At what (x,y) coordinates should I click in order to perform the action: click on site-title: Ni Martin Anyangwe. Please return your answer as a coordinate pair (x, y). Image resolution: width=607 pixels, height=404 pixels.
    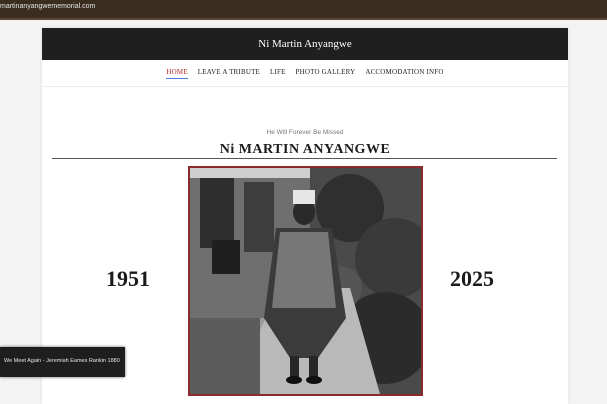
    Looking at the image, I should click on (305, 44).